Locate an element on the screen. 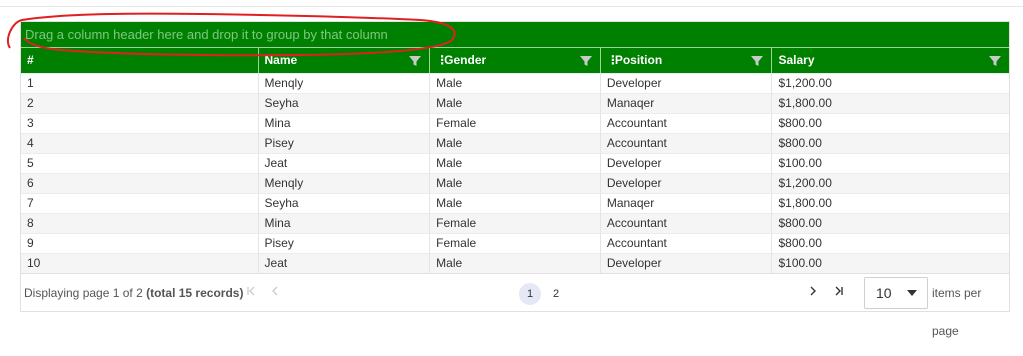 The height and width of the screenshot is (356, 1023). page-size-value: 10 is located at coordinates (884, 293).